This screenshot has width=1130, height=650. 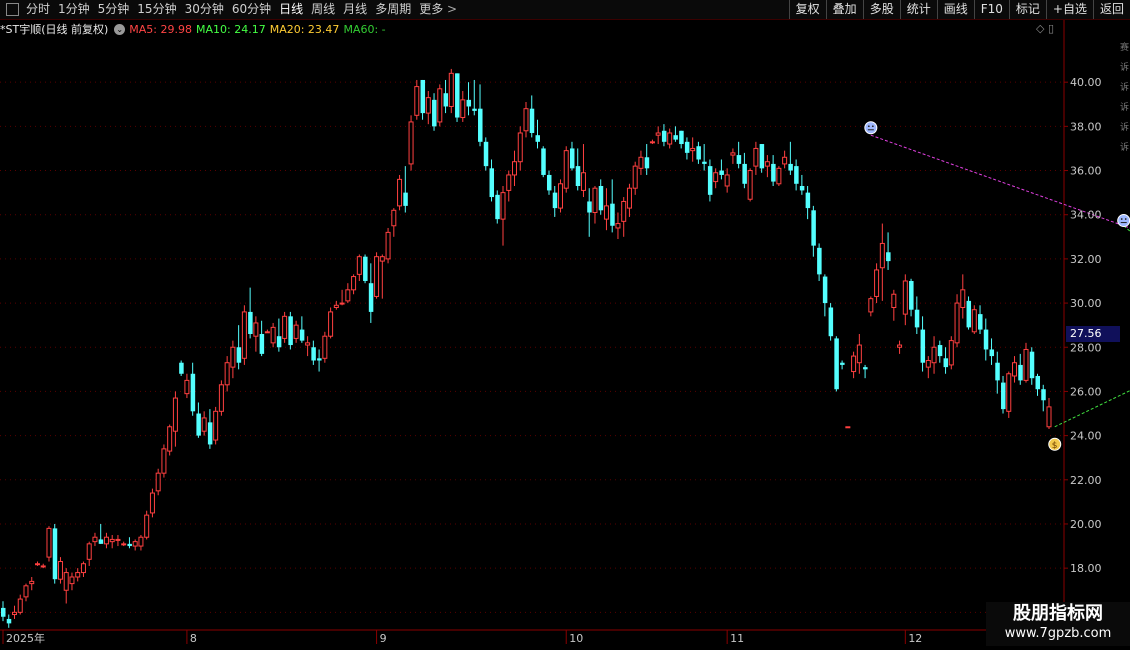 What do you see at coordinates (25, 638) in the screenshot?
I see `x-tick-label: 2025年` at bounding box center [25, 638].